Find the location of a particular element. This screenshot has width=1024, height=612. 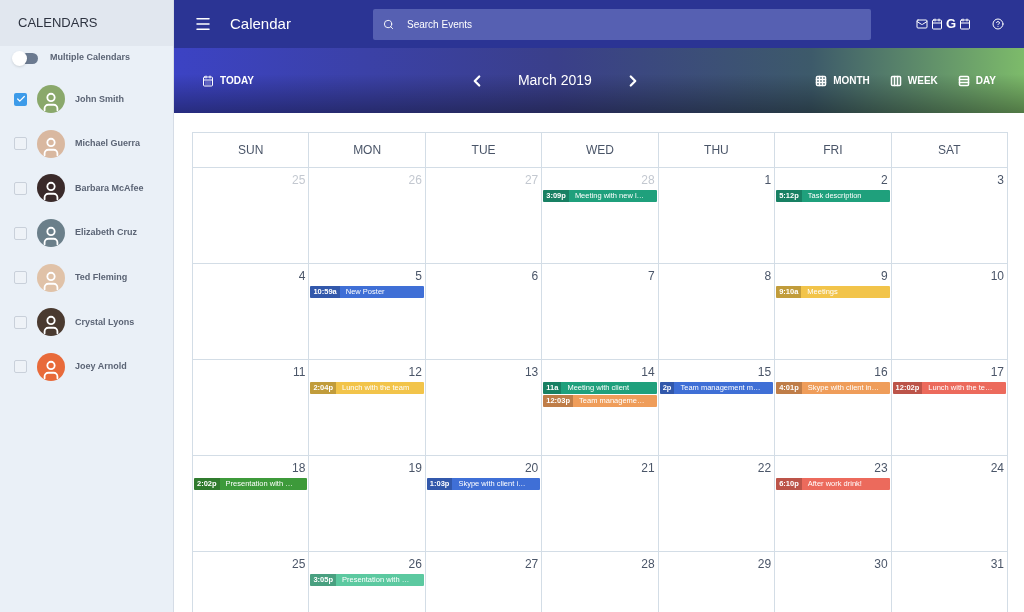

day-number: 3 is located at coordinates (1001, 180).